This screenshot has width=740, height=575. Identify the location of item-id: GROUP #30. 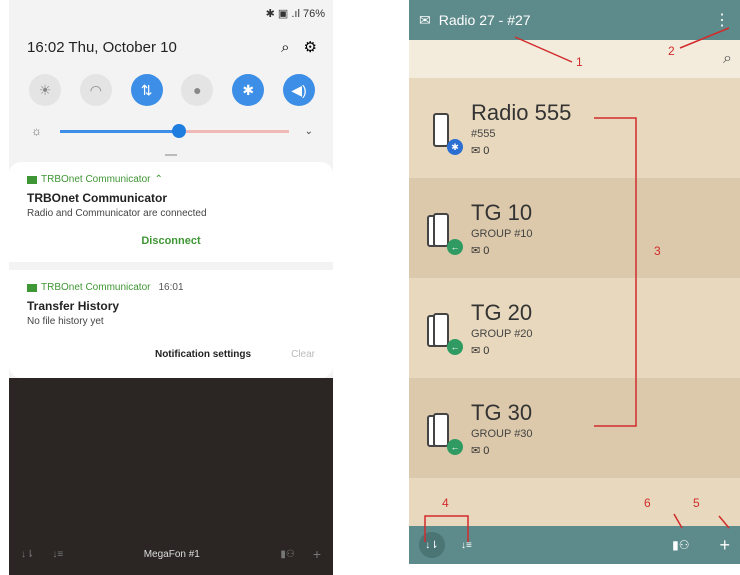
(502, 433).